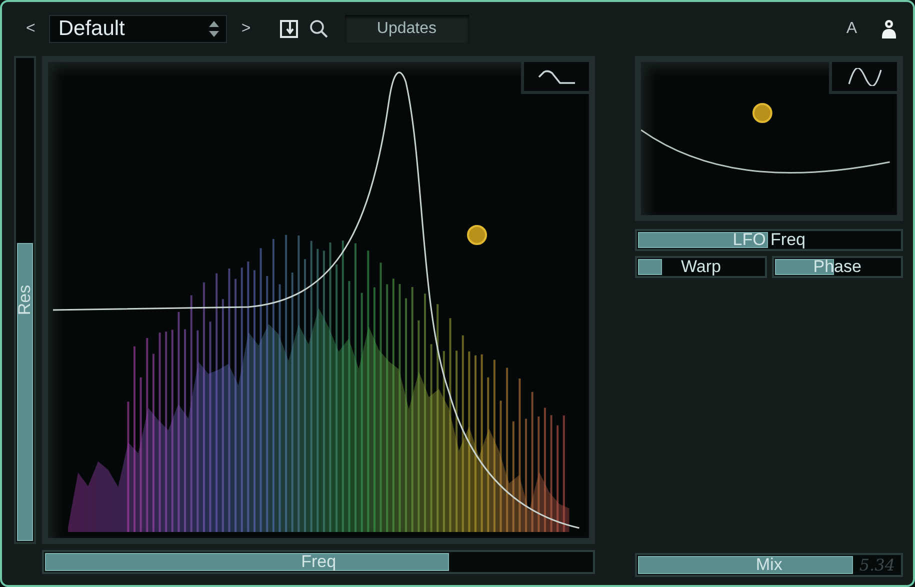 The width and height of the screenshot is (915, 587). I want to click on lowpass-icon, so click(557, 76).